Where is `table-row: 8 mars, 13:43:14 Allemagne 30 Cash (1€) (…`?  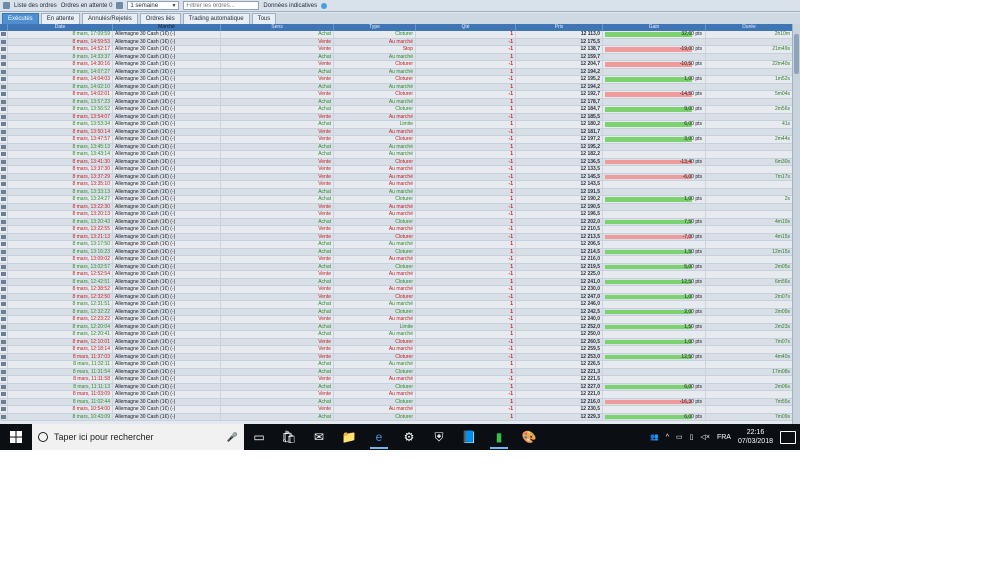
table-row: 8 mars, 13:43:14 Allemagne 30 Cash (1€) (… is located at coordinates (396, 155).